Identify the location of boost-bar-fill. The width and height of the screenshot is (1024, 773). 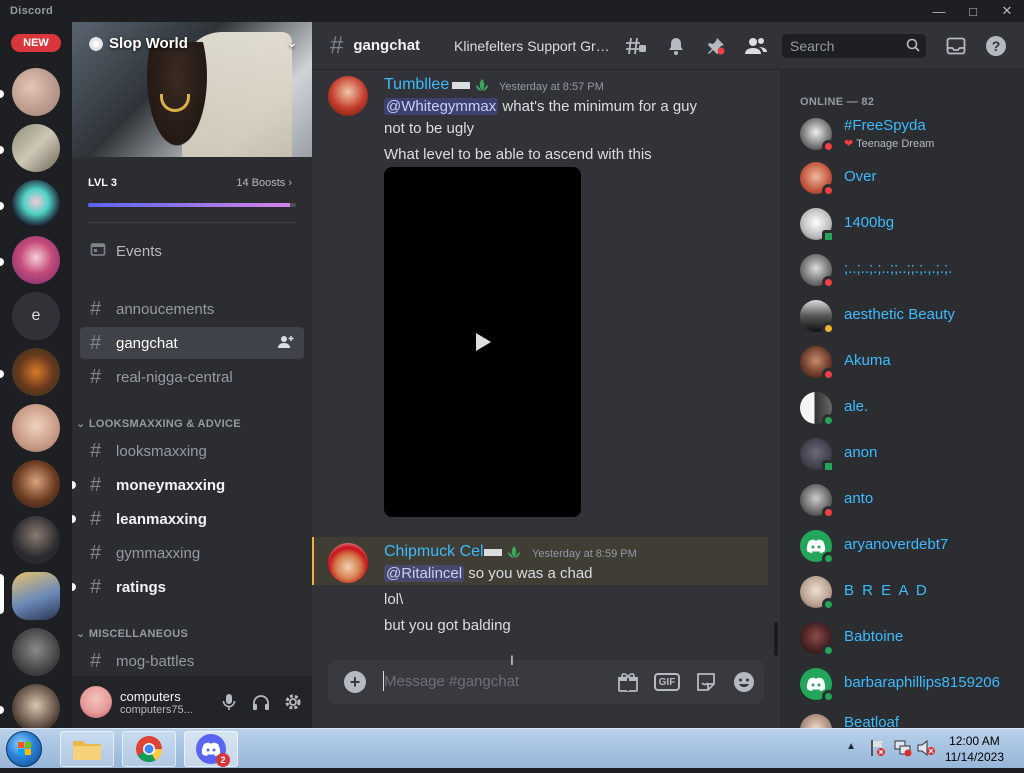
(189, 205).